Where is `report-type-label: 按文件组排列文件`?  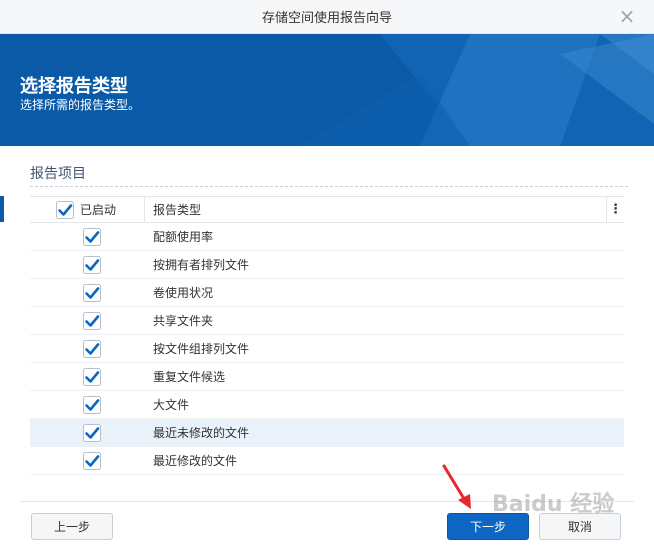
report-type-label: 按文件组排列文件 is located at coordinates (201, 349).